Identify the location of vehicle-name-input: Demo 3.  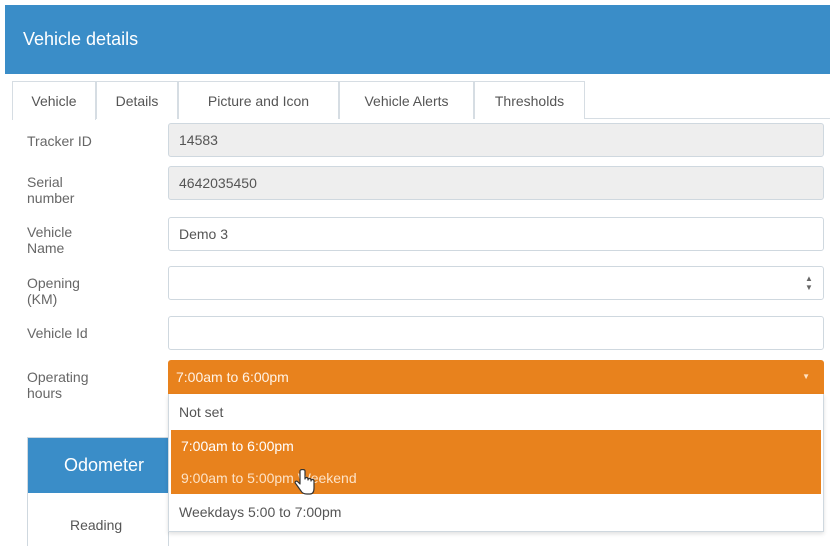
(496, 234).